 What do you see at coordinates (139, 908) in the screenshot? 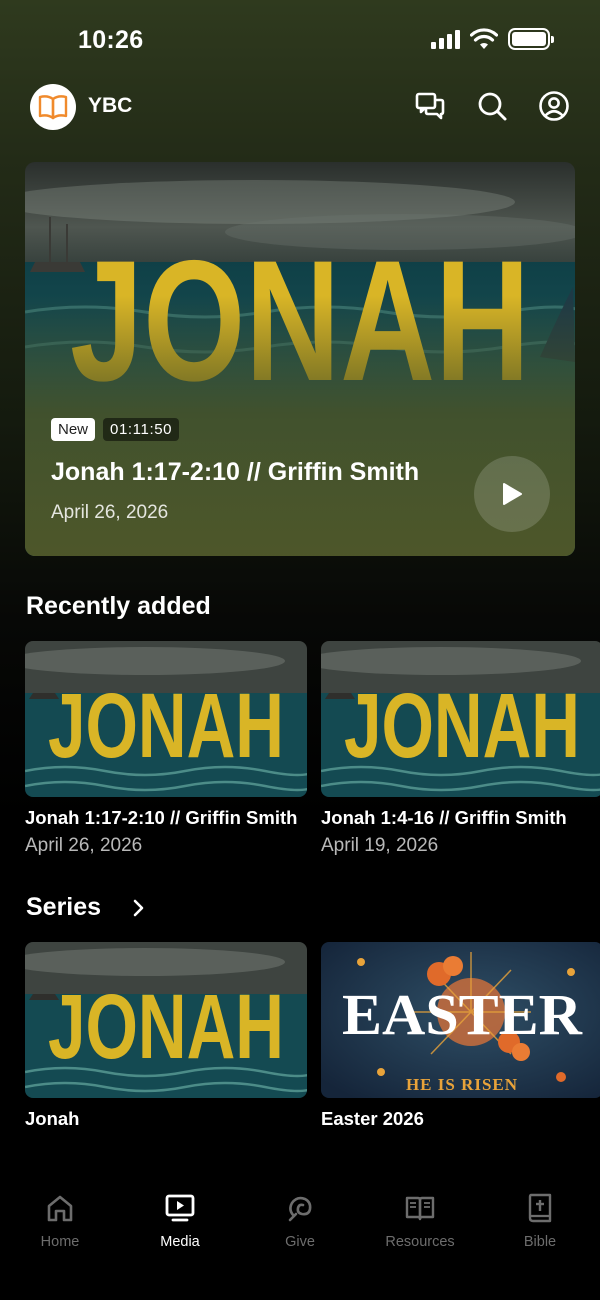
I see `chevron-right-icon` at bounding box center [139, 908].